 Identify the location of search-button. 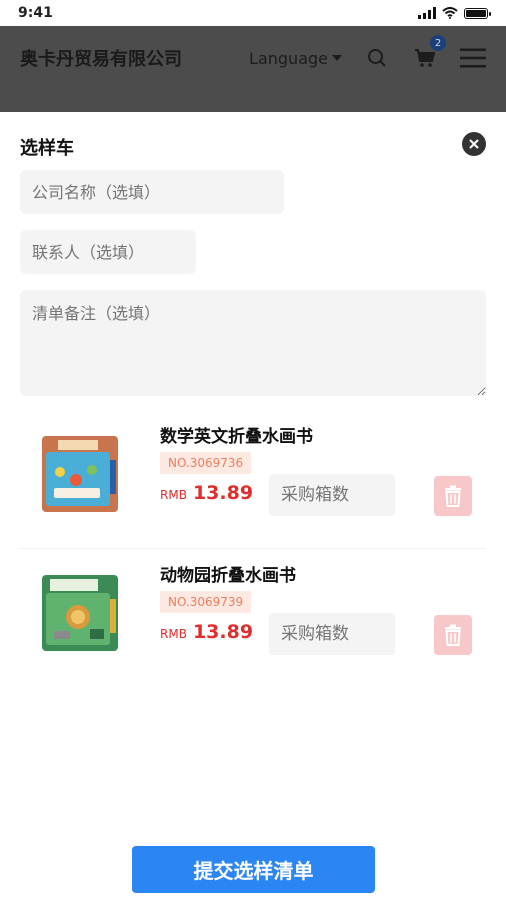
(377, 58).